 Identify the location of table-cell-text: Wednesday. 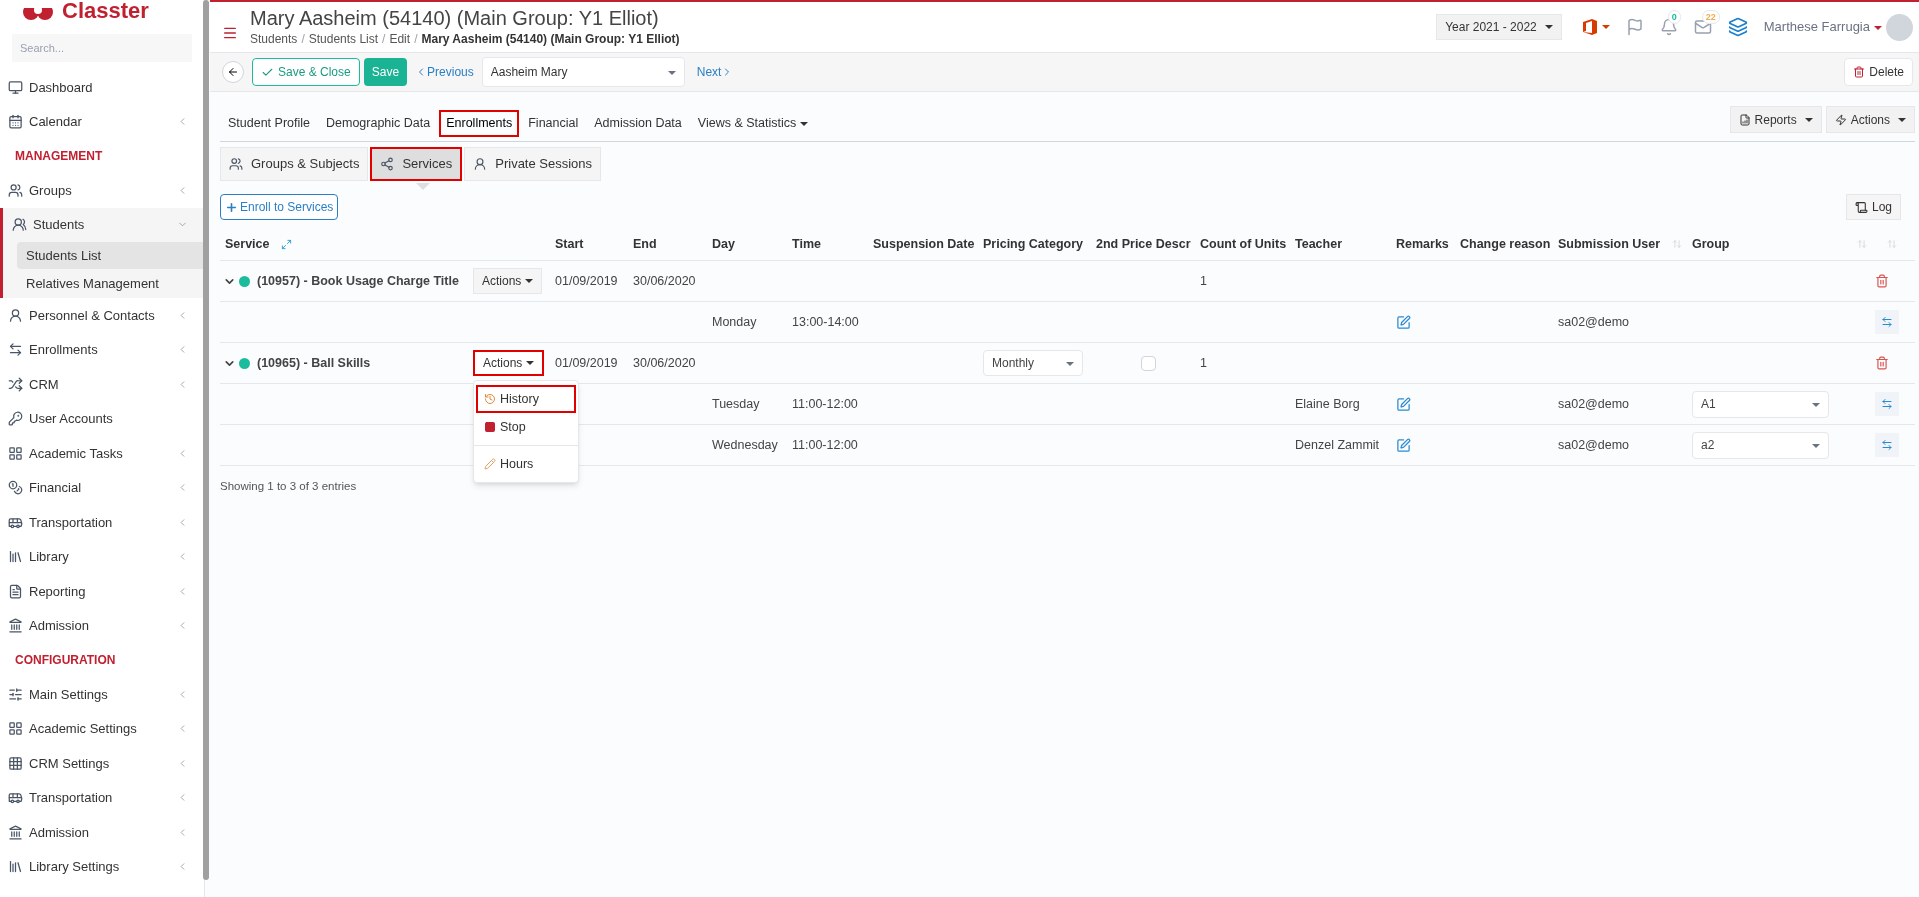
(745, 445).